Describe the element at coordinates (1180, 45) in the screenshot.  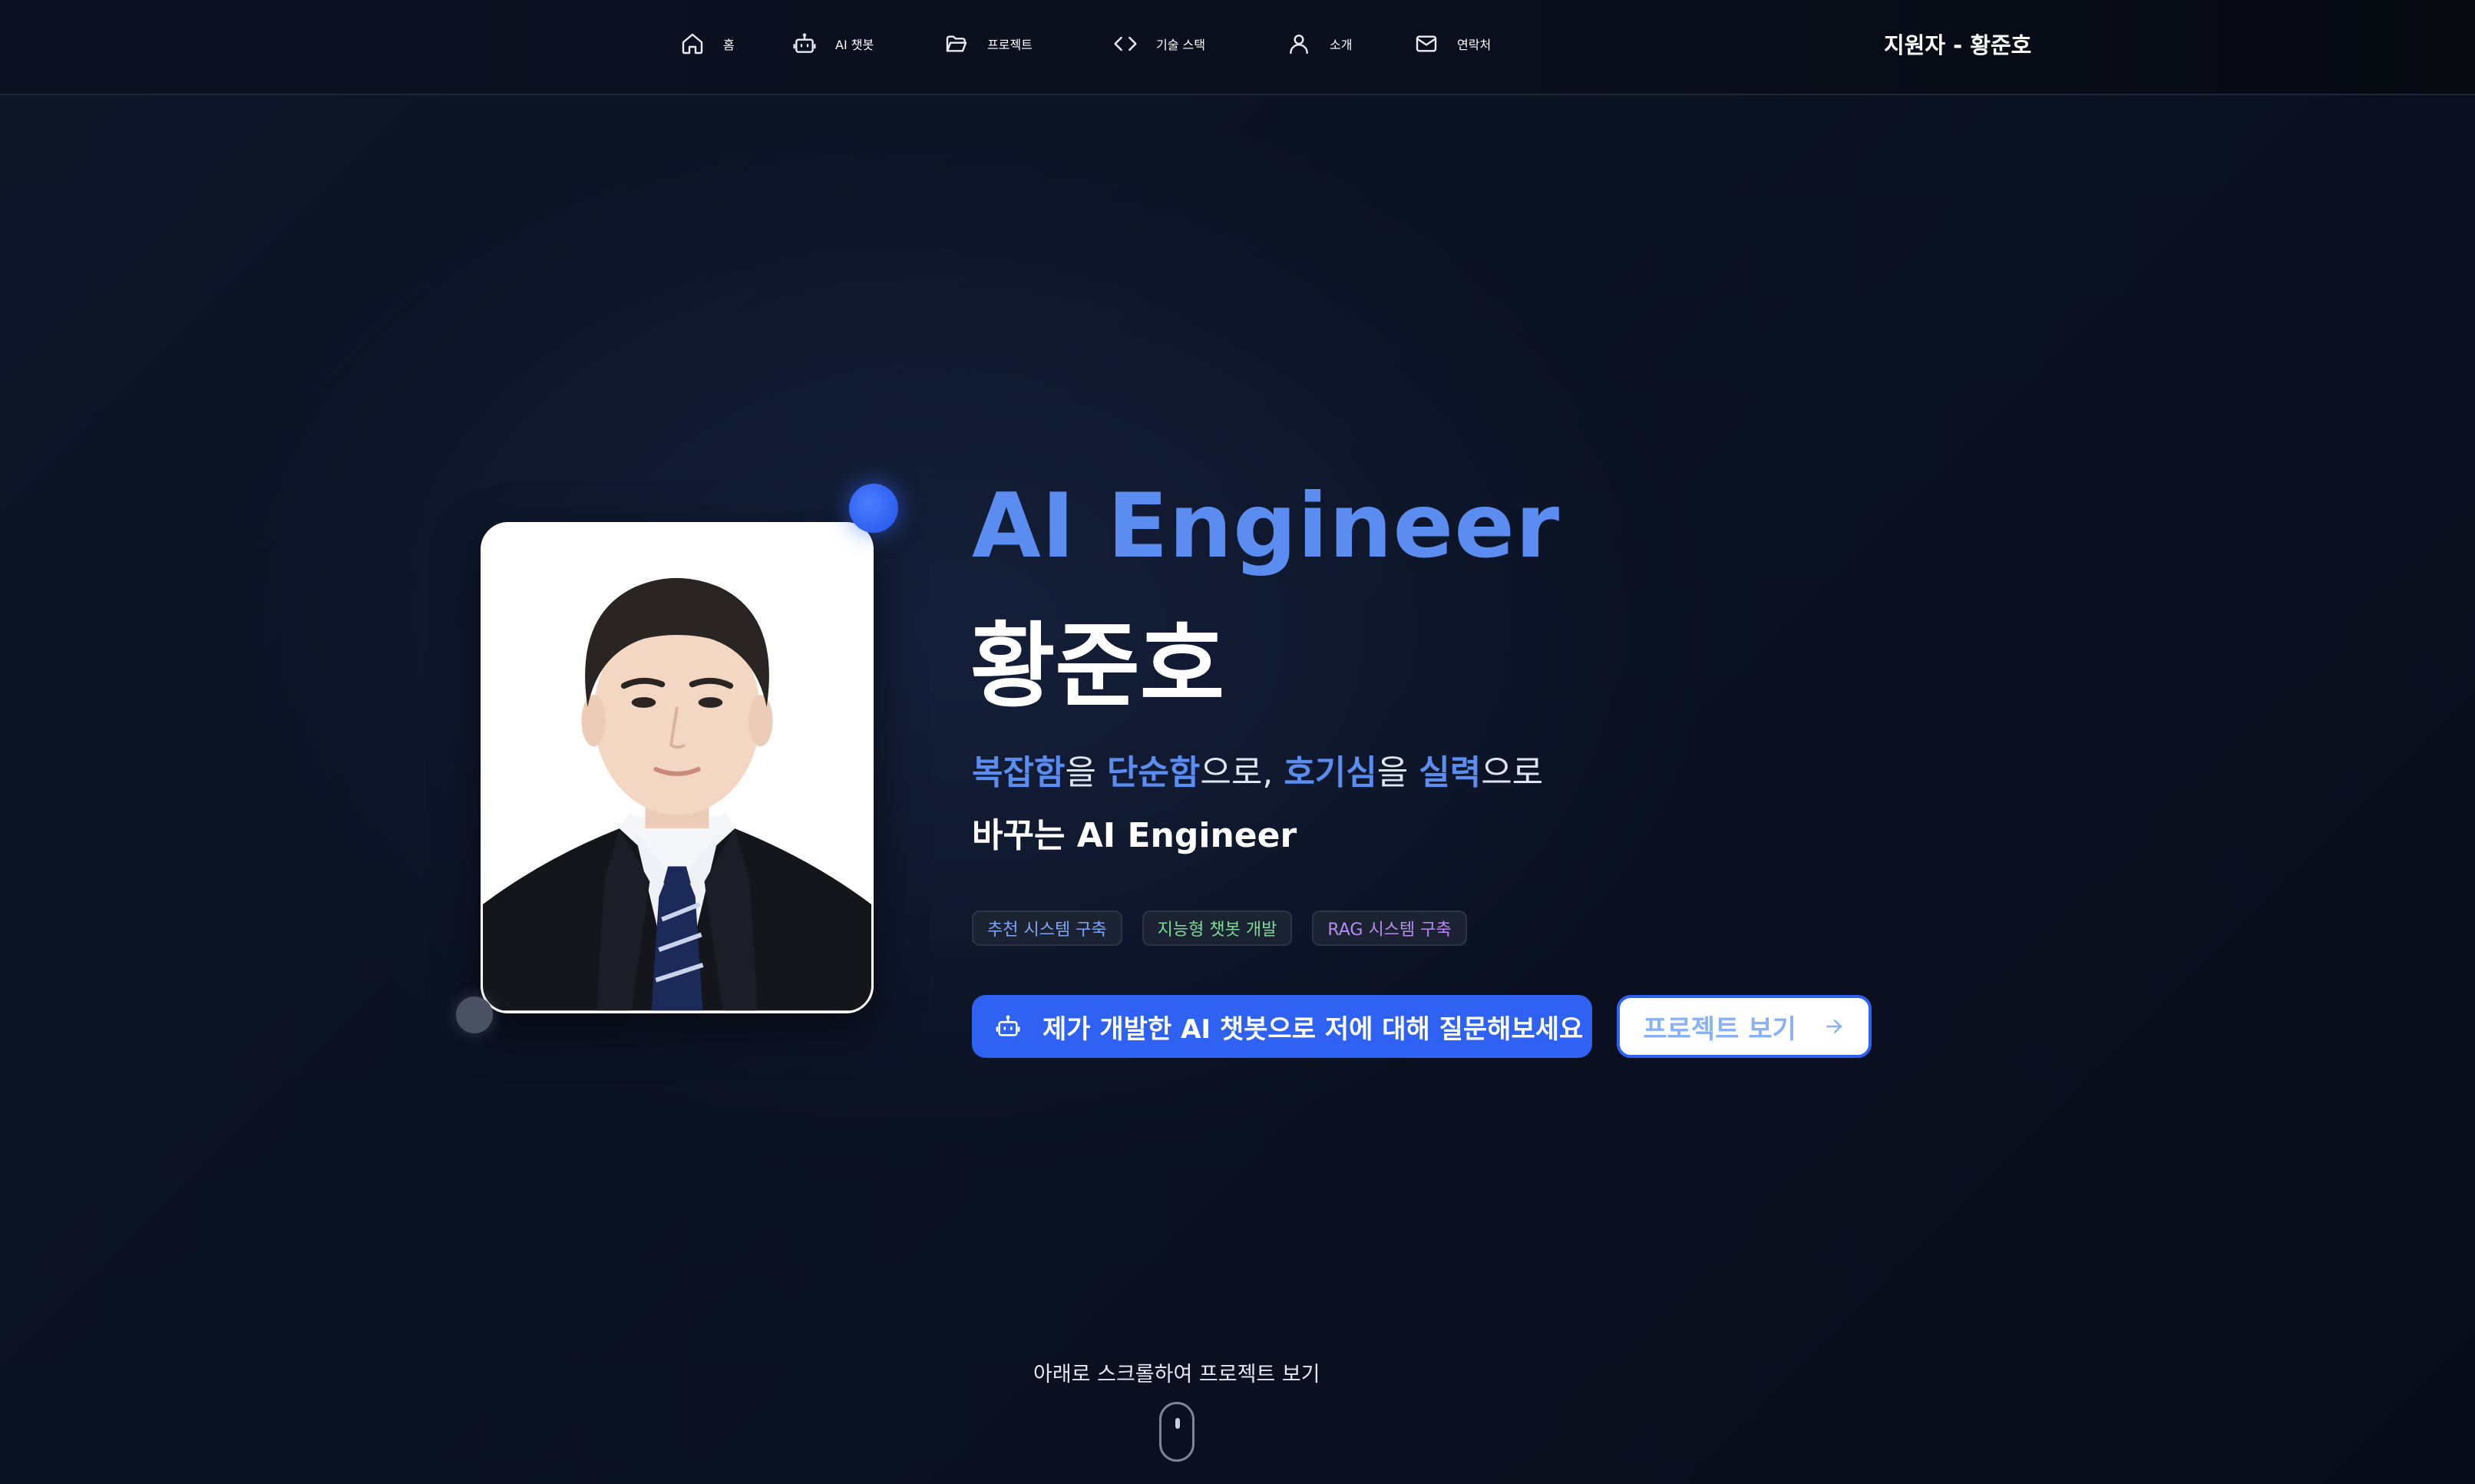
I see `nav-item-label: 기술 스택` at that location.